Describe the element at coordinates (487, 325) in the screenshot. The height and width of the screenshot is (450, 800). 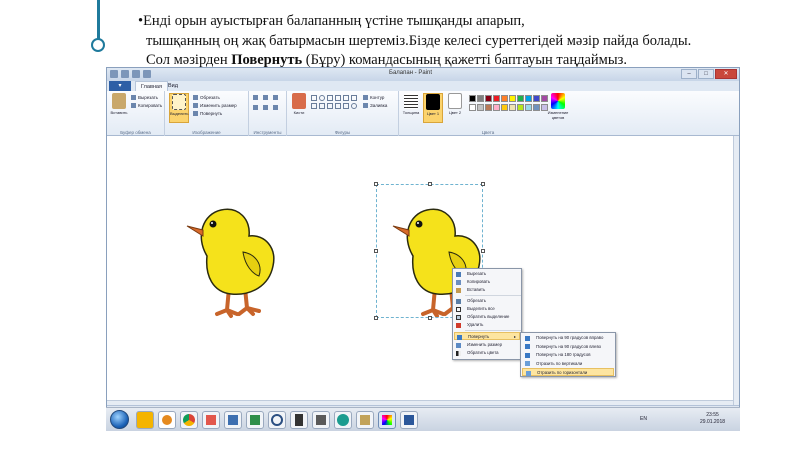
I see `ctx-item-delete: Удалить` at that location.